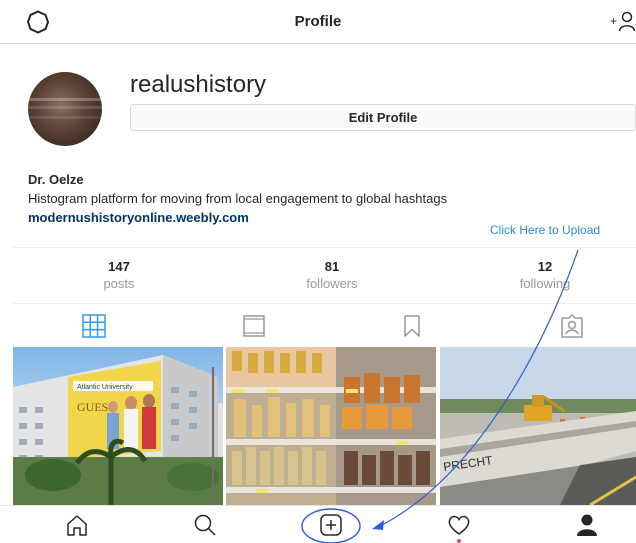 The width and height of the screenshot is (636, 543). I want to click on grid-photo: Atlantic University GUESS, so click(118, 426).